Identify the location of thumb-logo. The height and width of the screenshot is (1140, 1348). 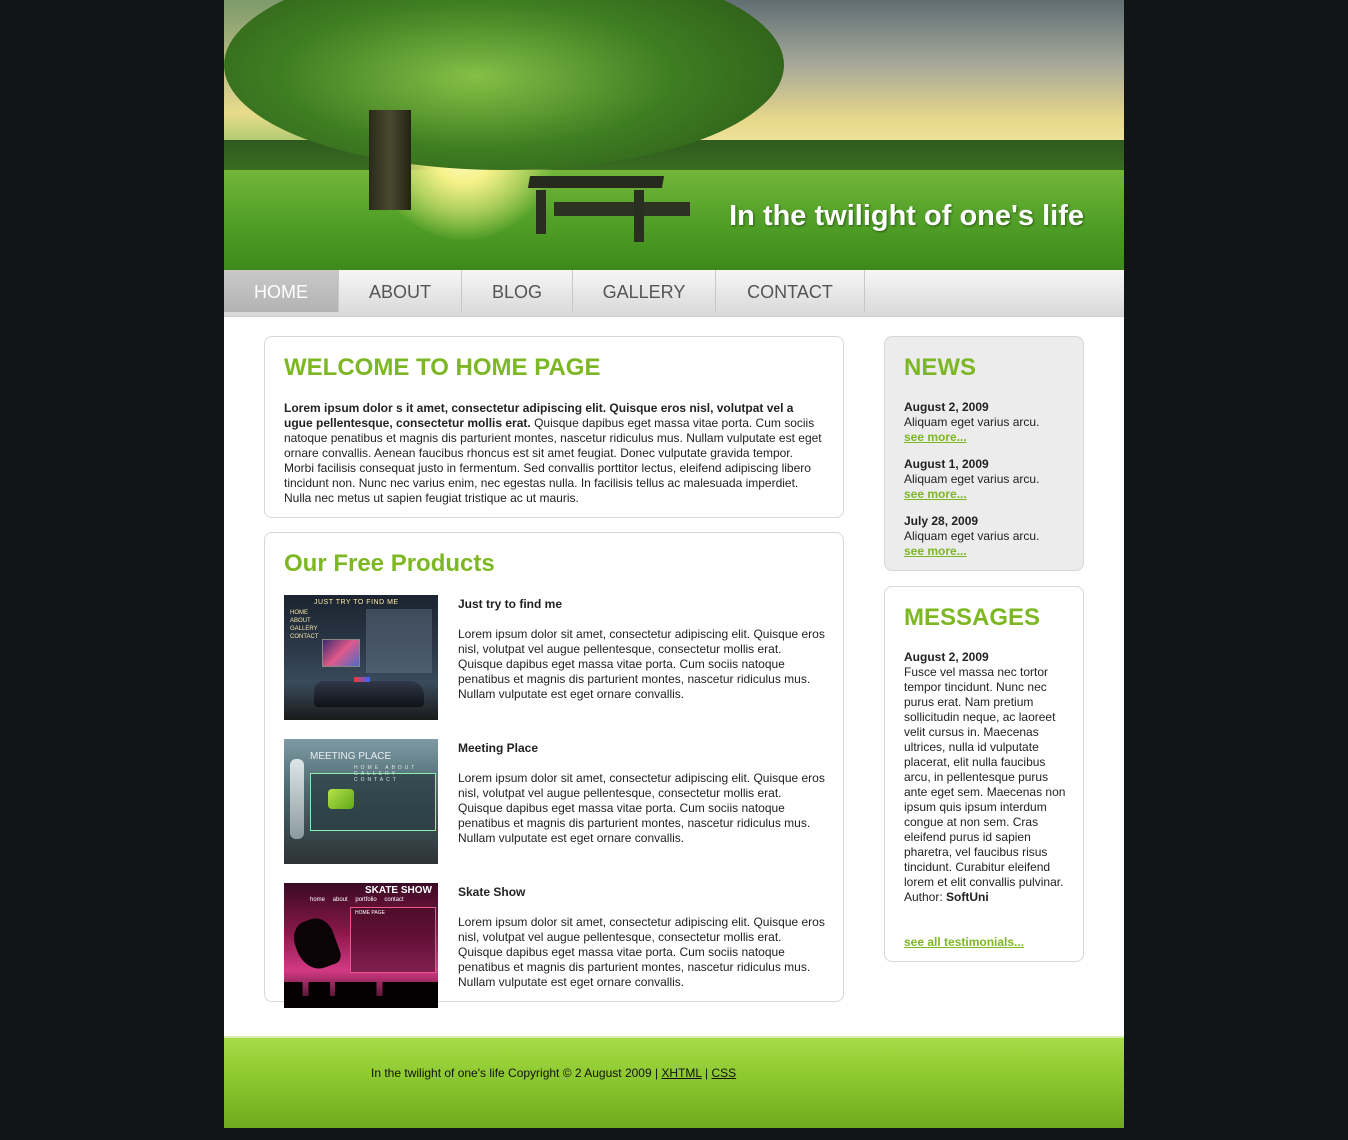
(341, 799).